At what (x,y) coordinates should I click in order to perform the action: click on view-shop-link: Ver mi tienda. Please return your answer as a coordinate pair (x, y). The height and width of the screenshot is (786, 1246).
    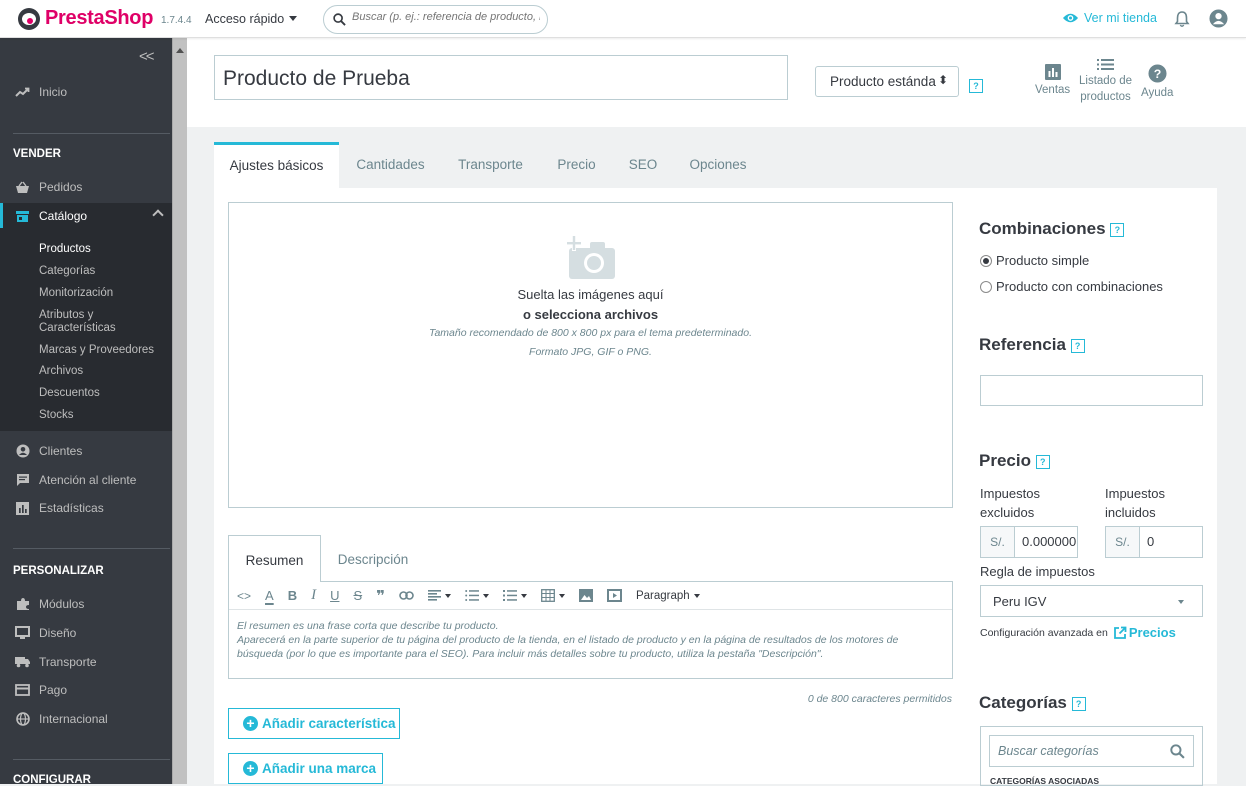
    Looking at the image, I should click on (1109, 18).